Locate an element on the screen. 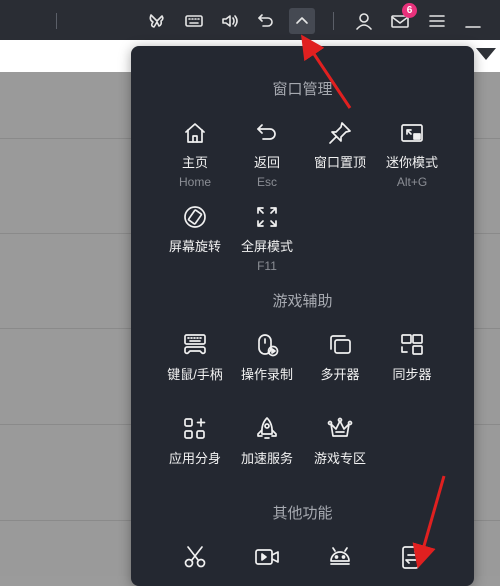  android-icon is located at coordinates (340, 557).